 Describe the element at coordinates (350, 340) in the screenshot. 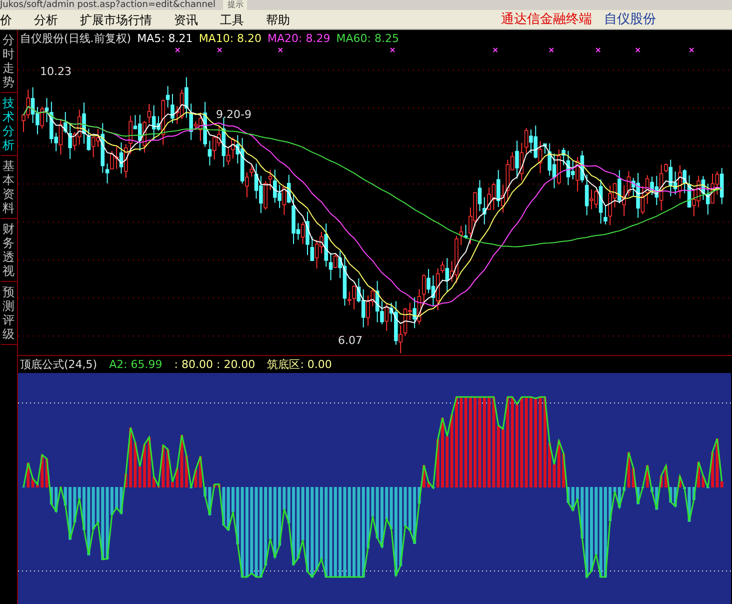

I see `price-label: 6.07` at that location.